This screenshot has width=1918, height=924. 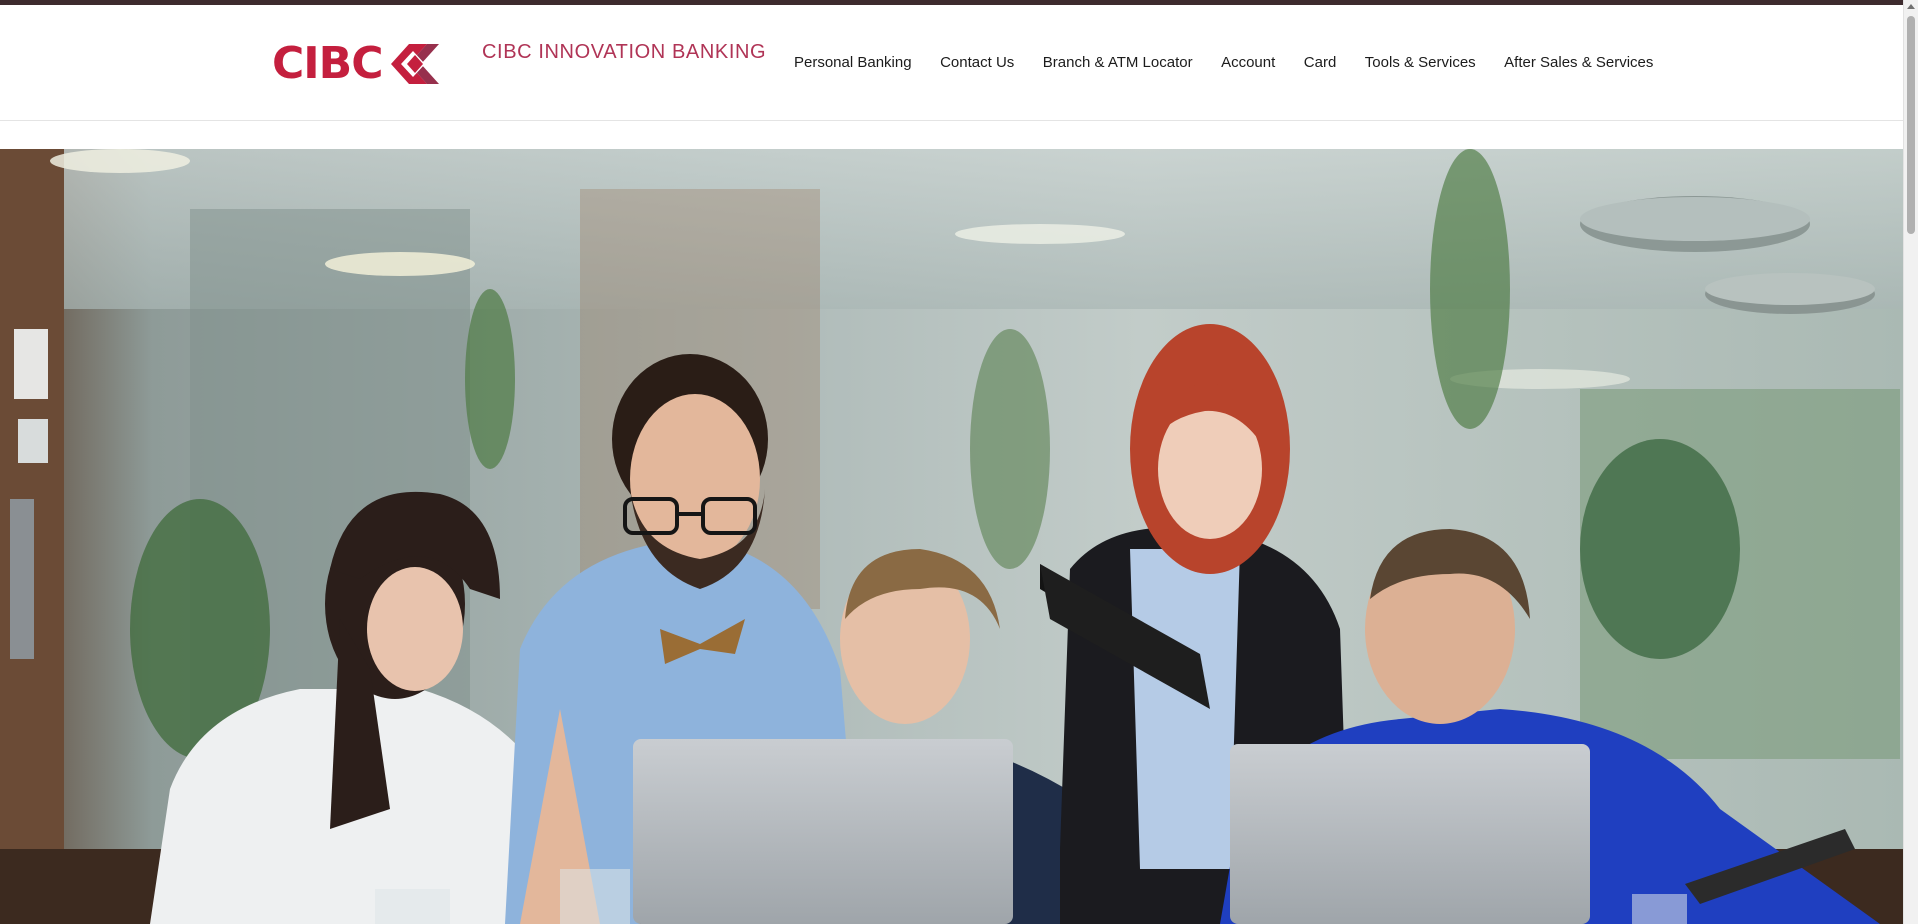 I want to click on cibc-logo: CIBC, so click(x=355, y=64).